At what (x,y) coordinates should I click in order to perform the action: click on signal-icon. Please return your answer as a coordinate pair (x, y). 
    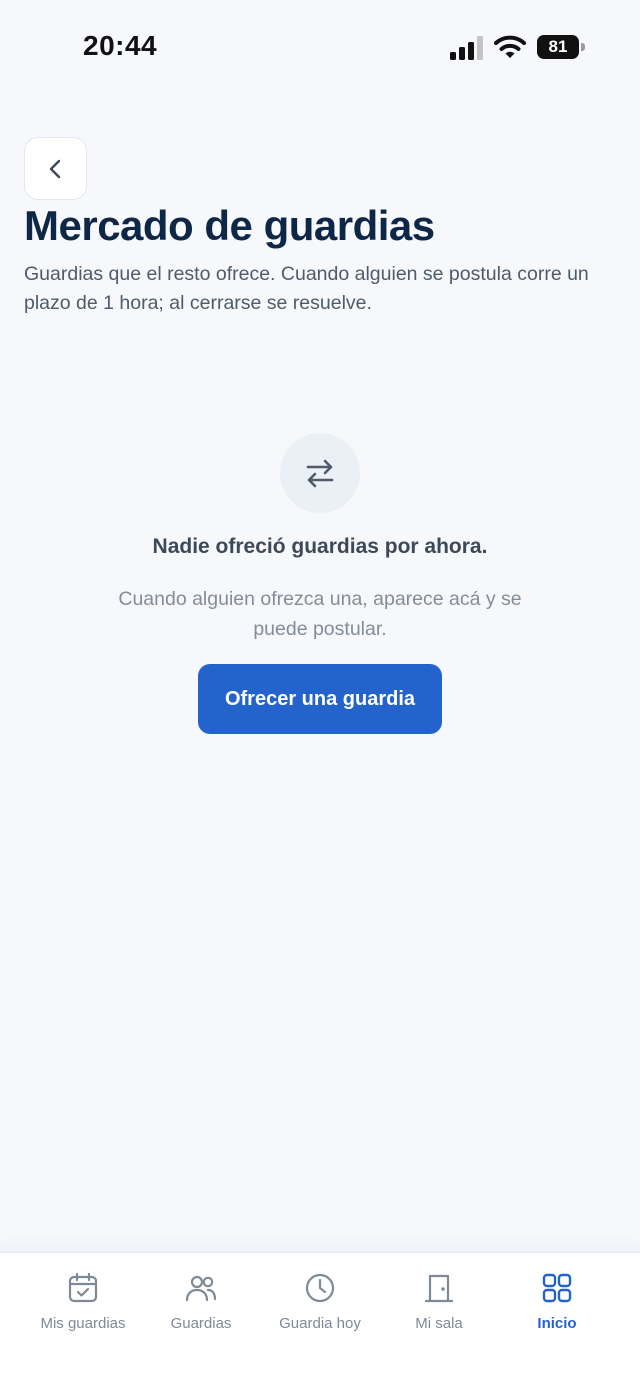
    Looking at the image, I should click on (466, 48).